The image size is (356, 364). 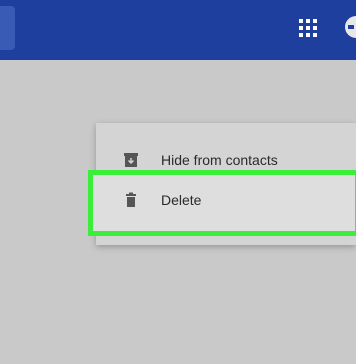 What do you see at coordinates (131, 160) in the screenshot?
I see `archive-icon` at bounding box center [131, 160].